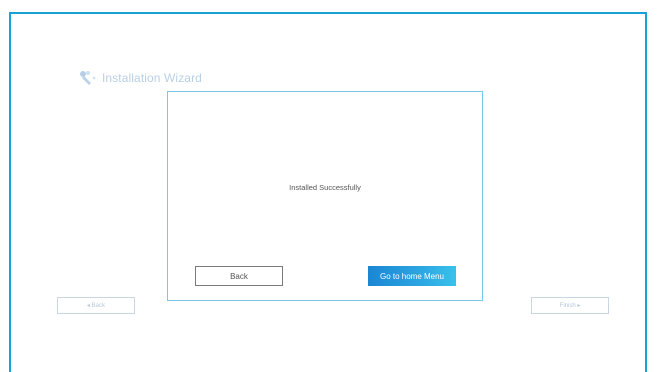 Image resolution: width=658 pixels, height=372 pixels. What do you see at coordinates (239, 276) in the screenshot?
I see `back-button: Back` at bounding box center [239, 276].